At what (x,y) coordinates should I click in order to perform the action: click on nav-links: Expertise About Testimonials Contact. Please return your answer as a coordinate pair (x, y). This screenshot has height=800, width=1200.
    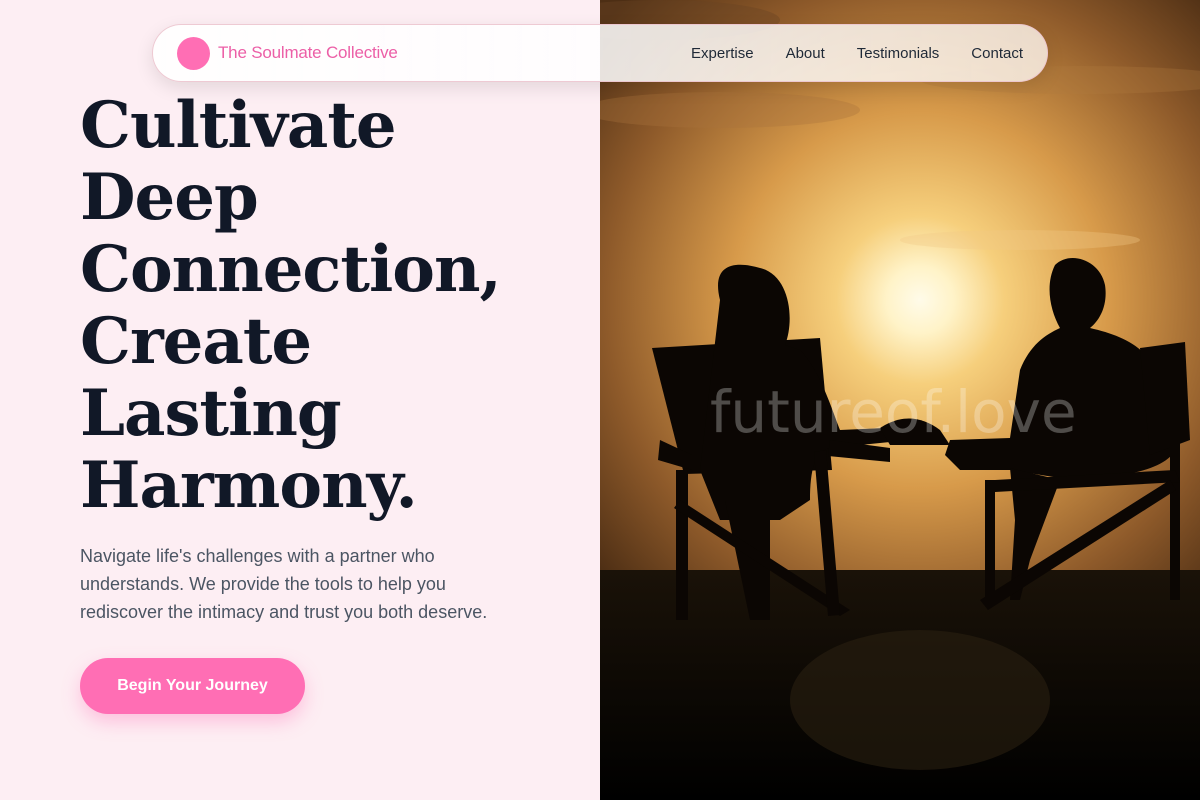
    Looking at the image, I should click on (857, 53).